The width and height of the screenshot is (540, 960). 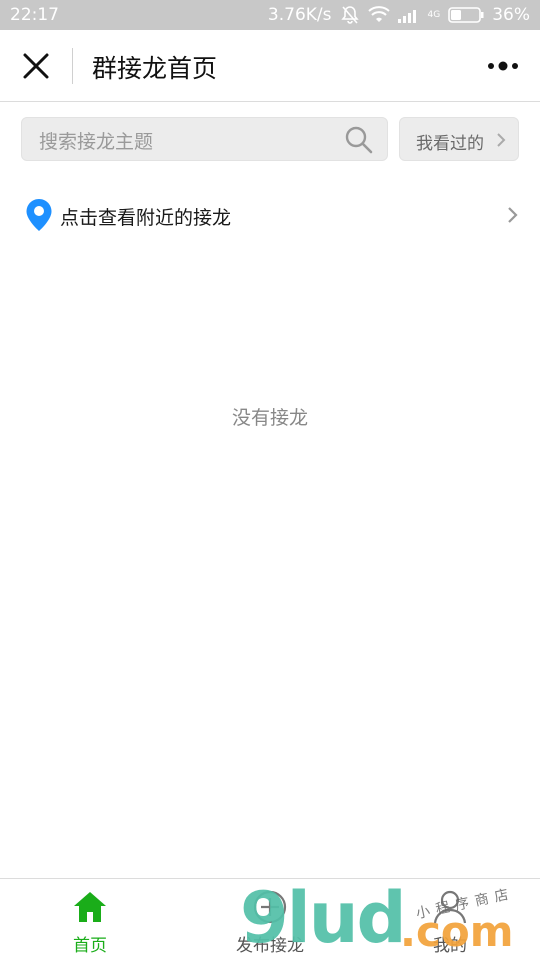 I want to click on location-pin-icon, so click(x=39, y=215).